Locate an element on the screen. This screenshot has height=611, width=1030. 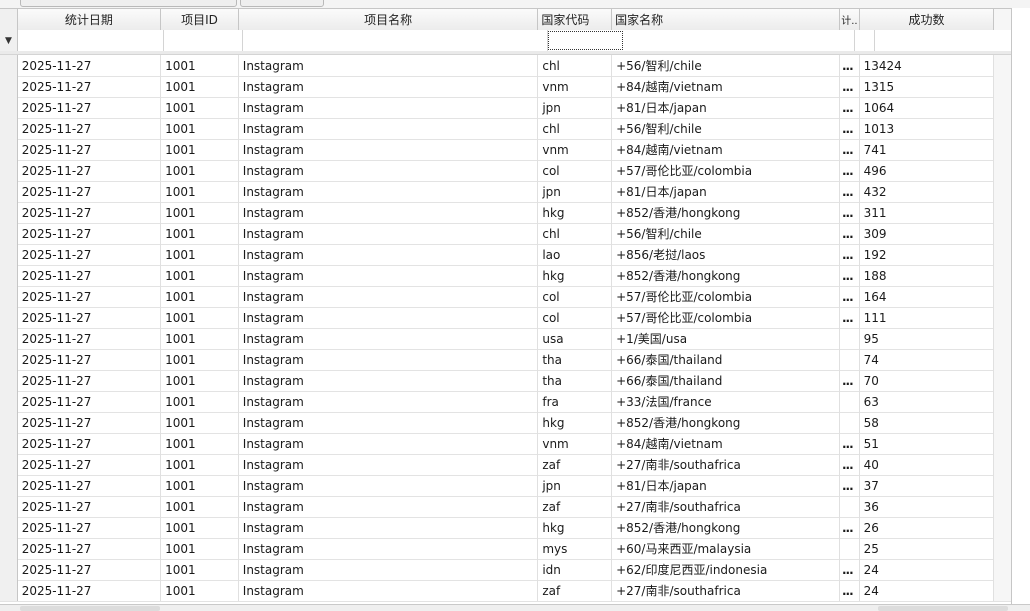
cell-country-name: +81/日本/japan is located at coordinates (726, 485).